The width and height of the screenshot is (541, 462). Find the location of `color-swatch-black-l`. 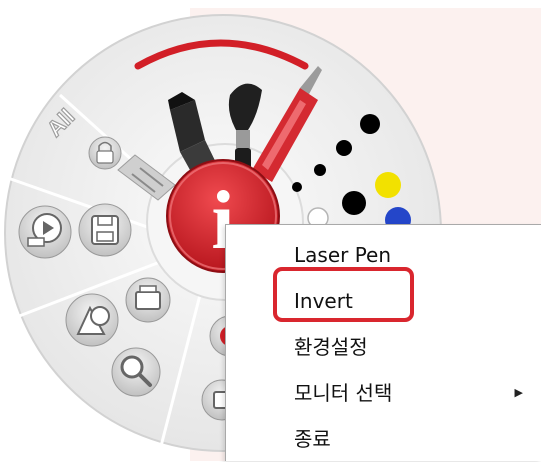

color-swatch-black-l is located at coordinates (370, 124).